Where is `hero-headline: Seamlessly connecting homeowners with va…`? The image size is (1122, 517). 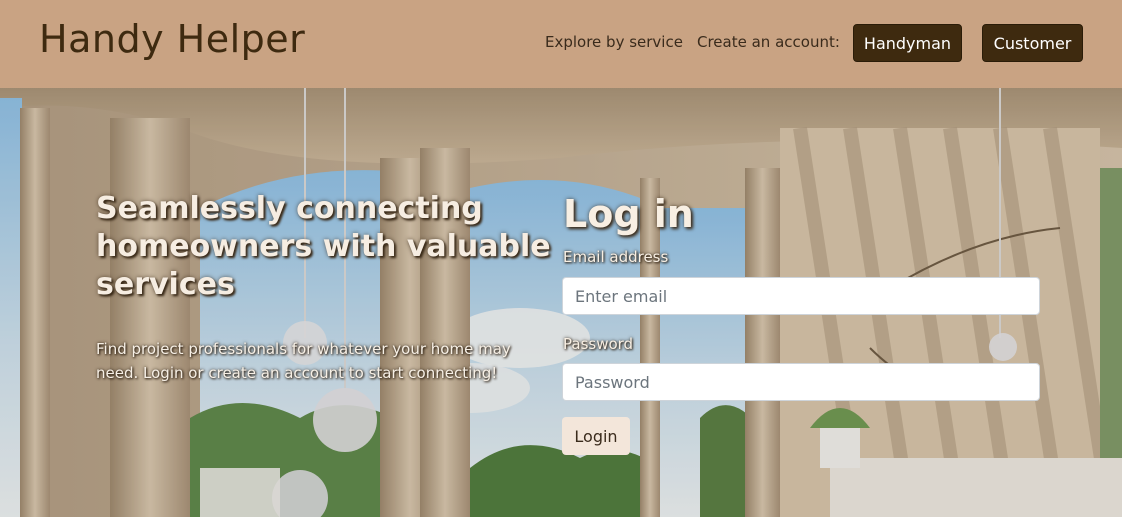
hero-headline: Seamlessly connecting homeowners with va… is located at coordinates (323, 246).